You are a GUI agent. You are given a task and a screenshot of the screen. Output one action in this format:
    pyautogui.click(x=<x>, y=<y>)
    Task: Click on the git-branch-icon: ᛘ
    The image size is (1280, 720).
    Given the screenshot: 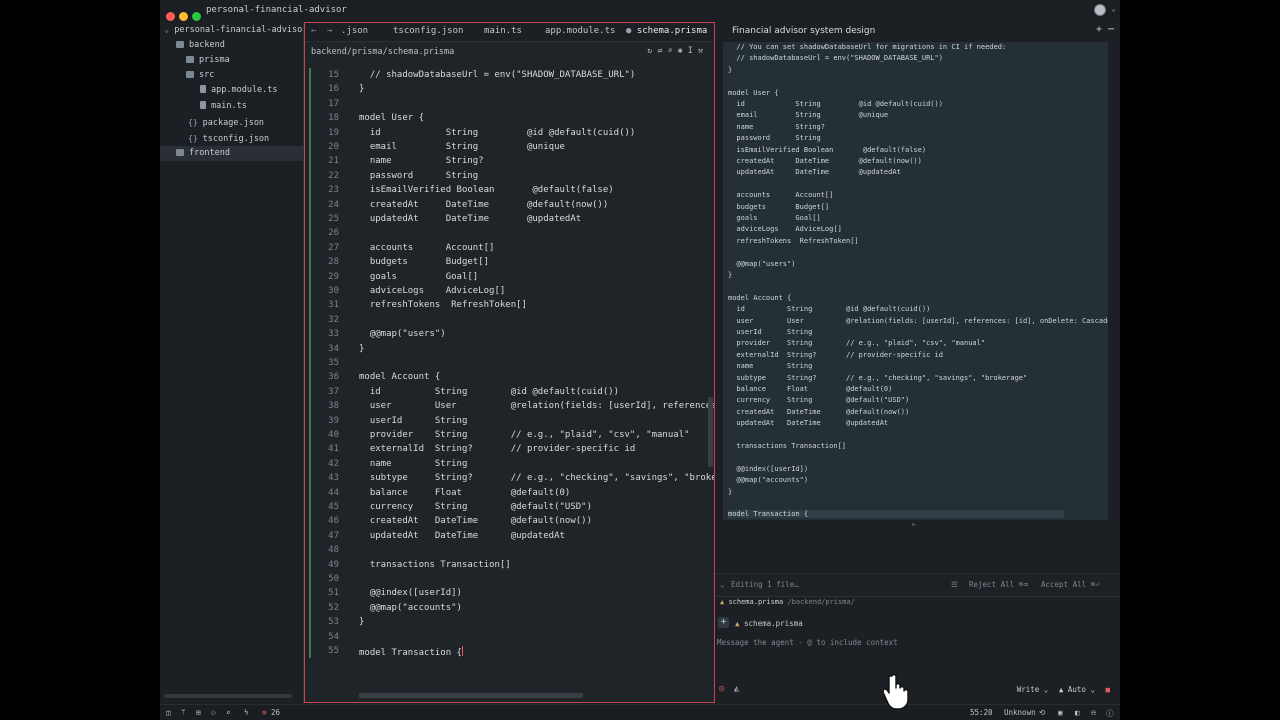 What is the action you would take?
    pyautogui.click(x=183, y=712)
    